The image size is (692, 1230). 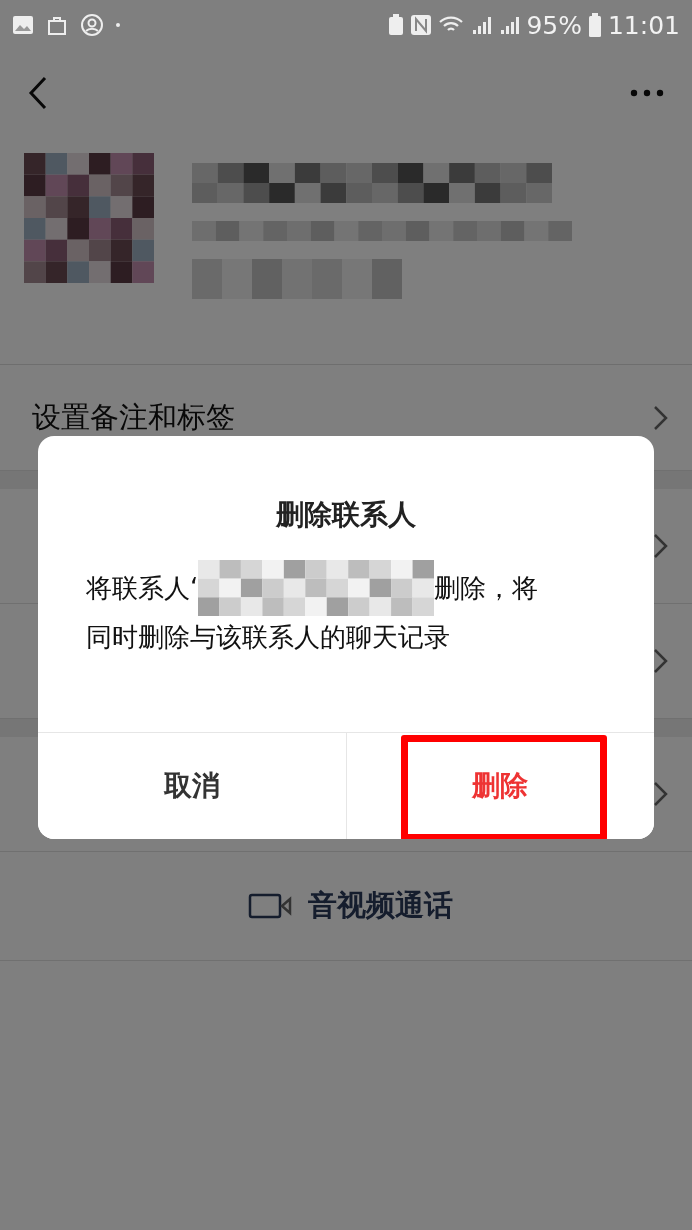 What do you see at coordinates (269, 906) in the screenshot?
I see `video-camera-icon` at bounding box center [269, 906].